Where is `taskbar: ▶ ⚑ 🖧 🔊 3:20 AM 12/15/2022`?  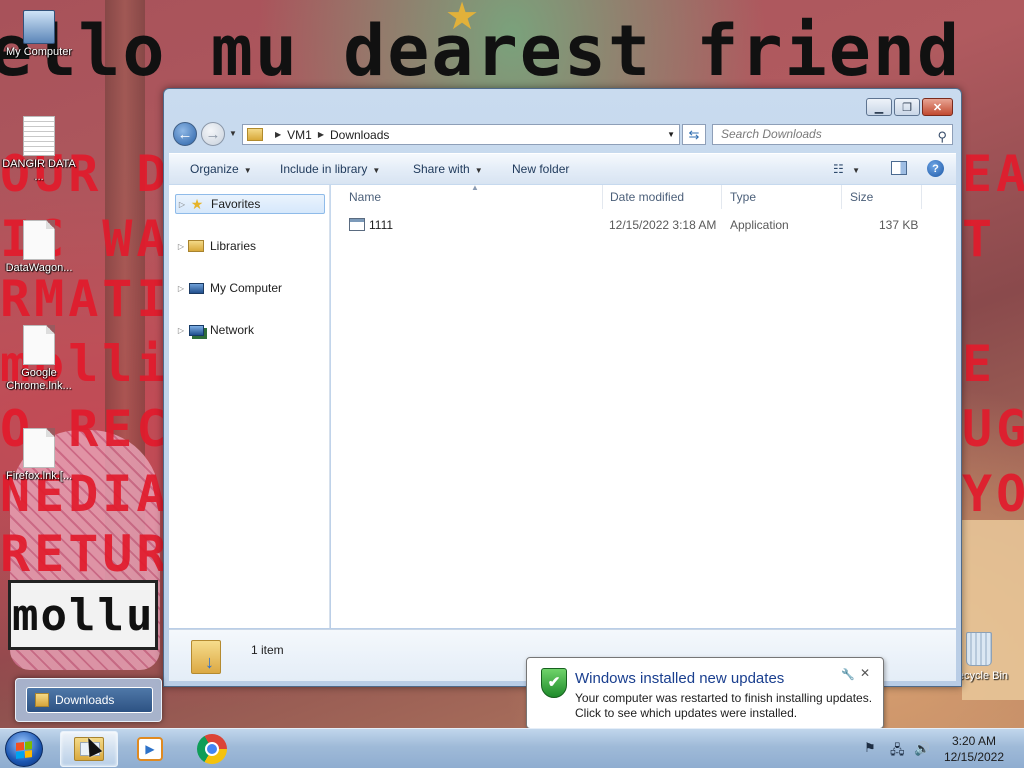 taskbar: ▶ ⚑ 🖧 🔊 3:20 AM 12/15/2022 is located at coordinates (512, 748).